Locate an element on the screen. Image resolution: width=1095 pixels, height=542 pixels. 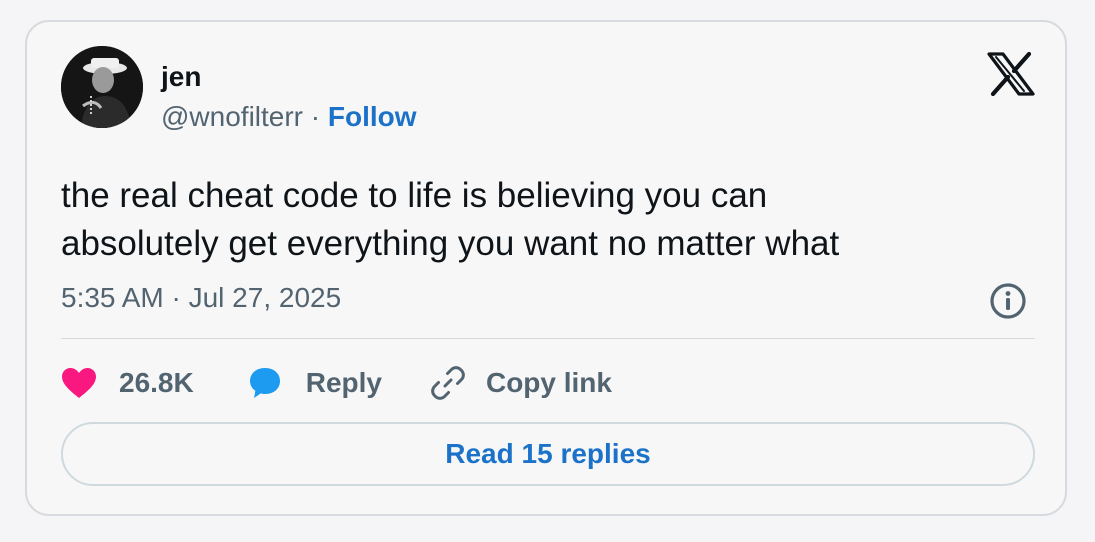
avatar-photo-icon is located at coordinates (102, 87).